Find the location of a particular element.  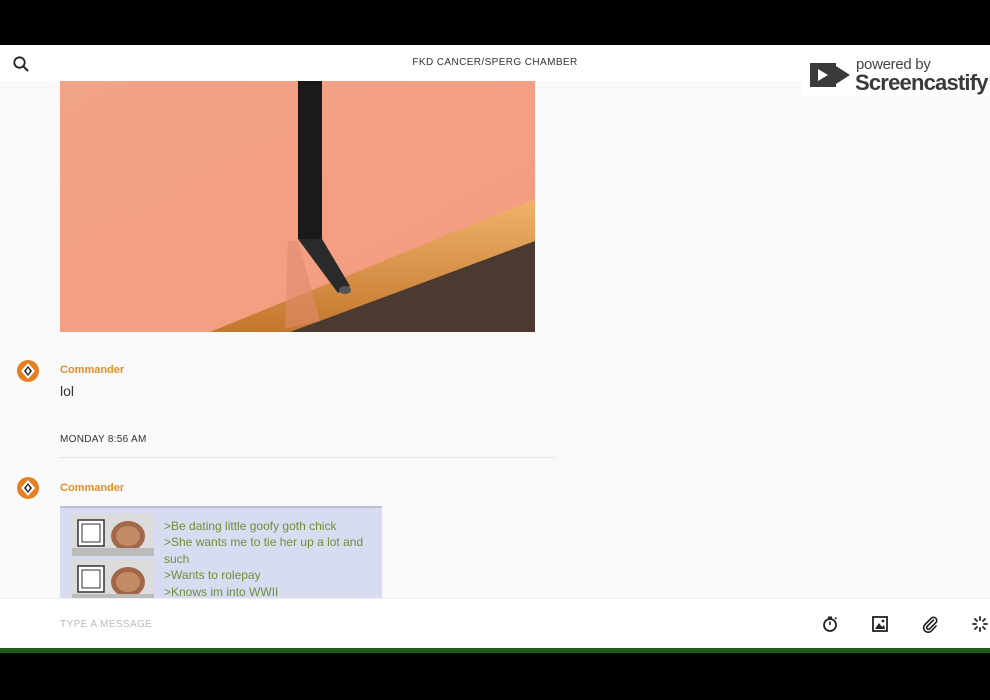

accent-bar is located at coordinates (495, 650).